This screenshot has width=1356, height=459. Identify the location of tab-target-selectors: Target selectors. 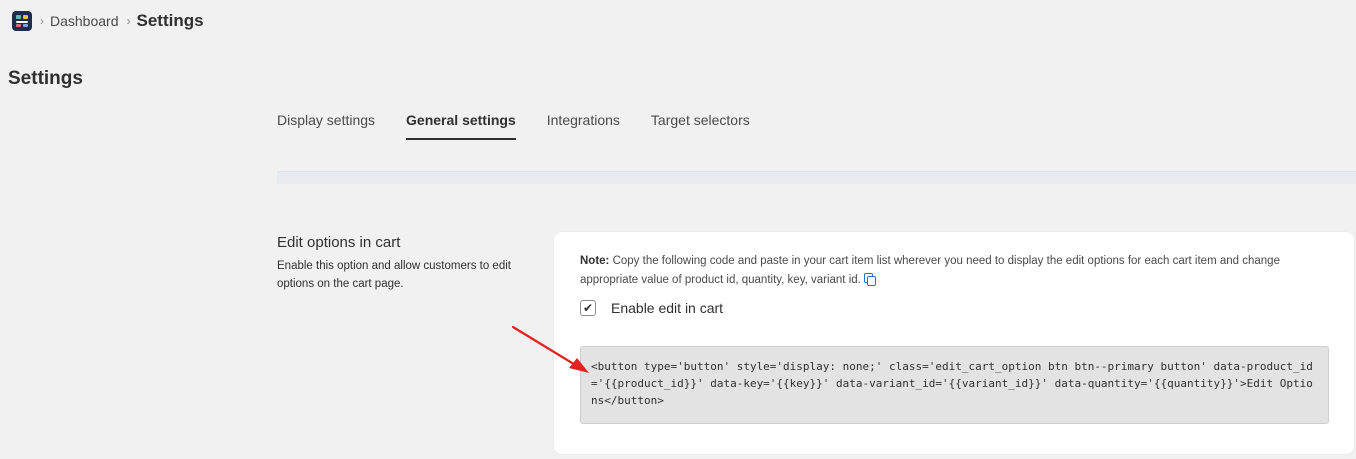
(700, 124).